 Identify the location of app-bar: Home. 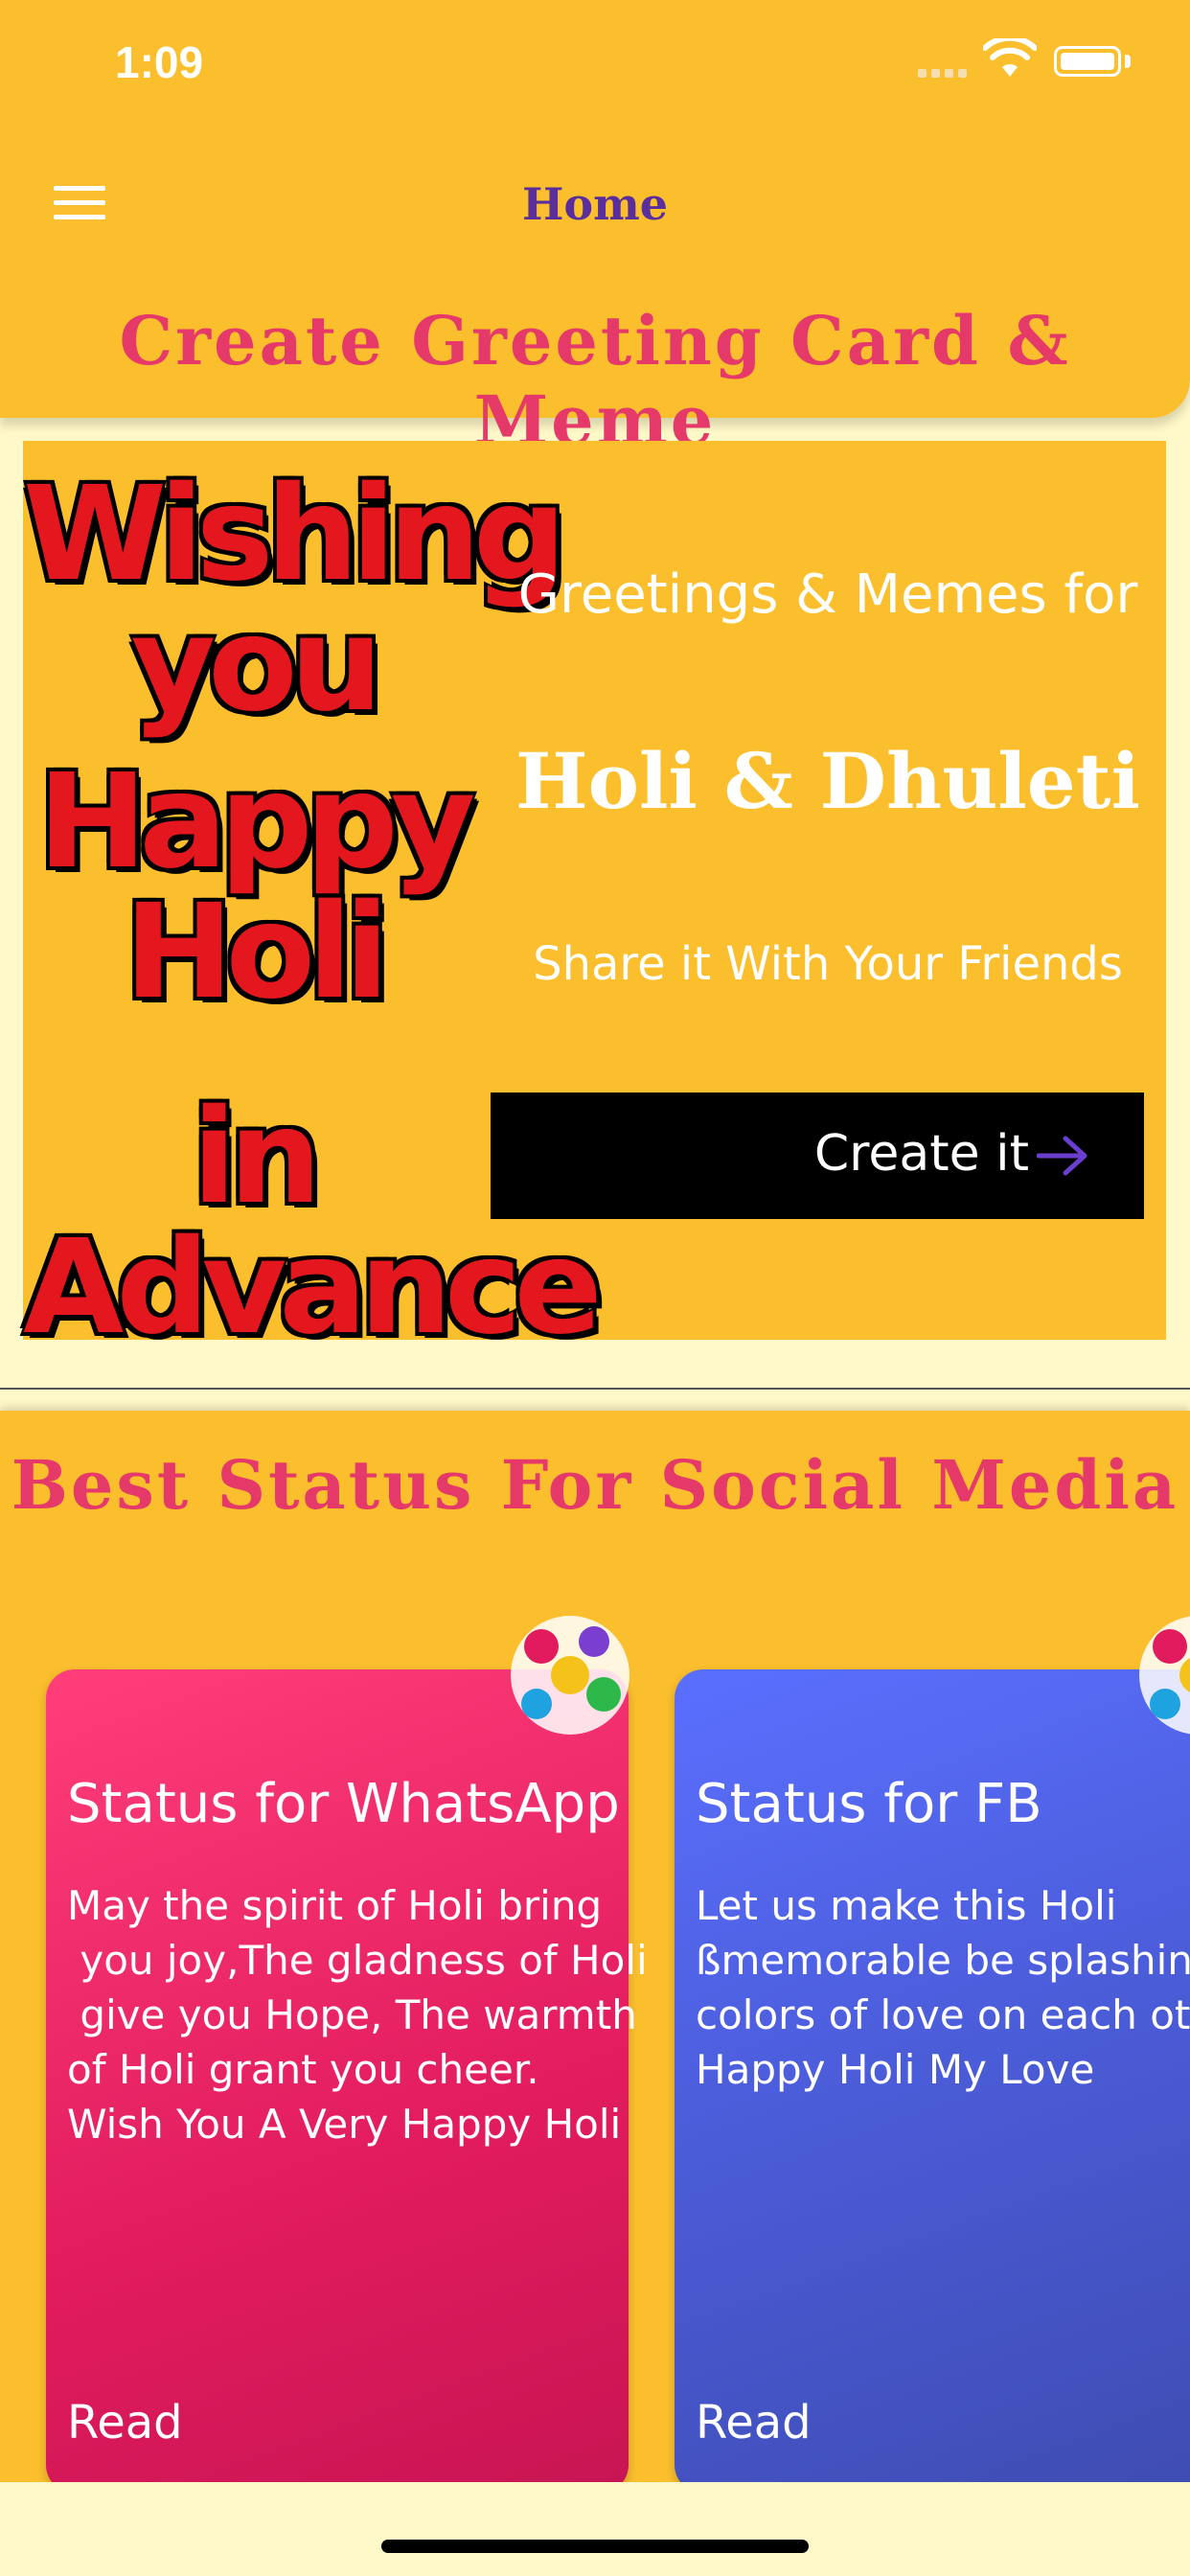
(595, 205).